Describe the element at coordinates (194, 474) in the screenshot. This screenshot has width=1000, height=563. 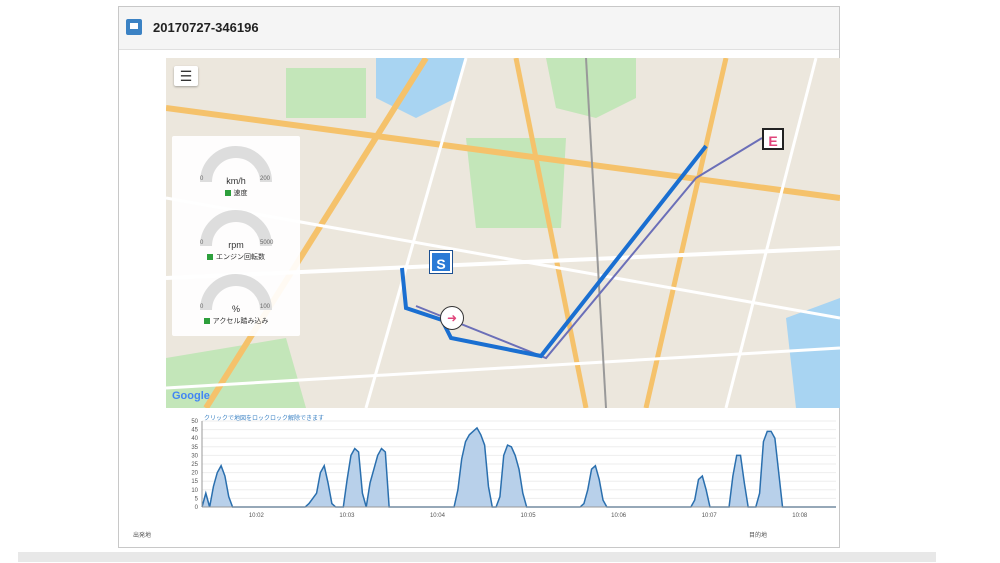
I see `y-tick-label: 20` at that location.